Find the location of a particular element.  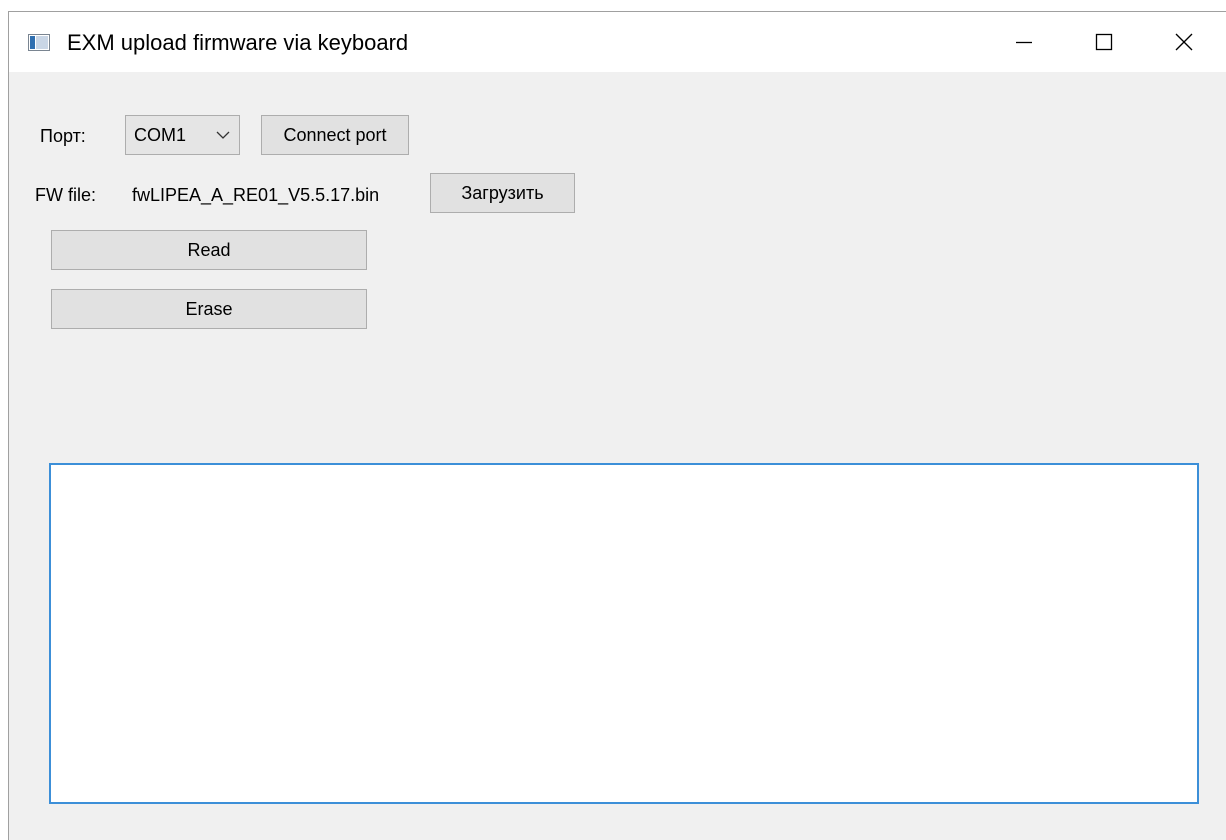

port-select-value: COM1 is located at coordinates (160, 135).